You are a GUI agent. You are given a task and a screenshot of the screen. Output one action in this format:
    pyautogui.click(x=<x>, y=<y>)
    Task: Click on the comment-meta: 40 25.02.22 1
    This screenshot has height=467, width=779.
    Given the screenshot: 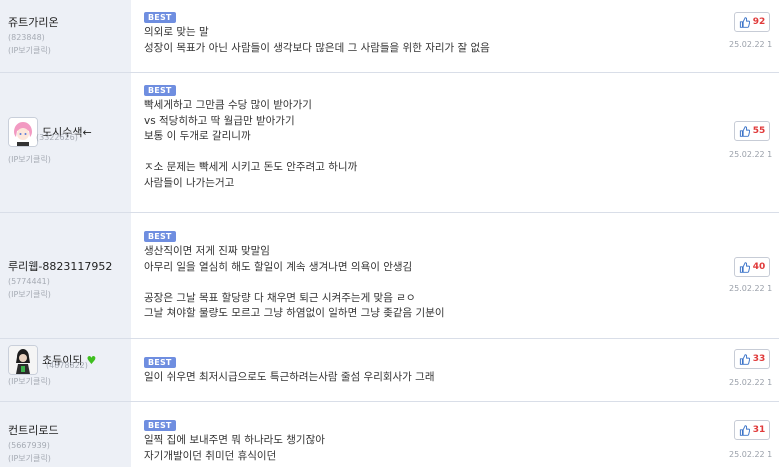 What is the action you would take?
    pyautogui.click(x=754, y=275)
    